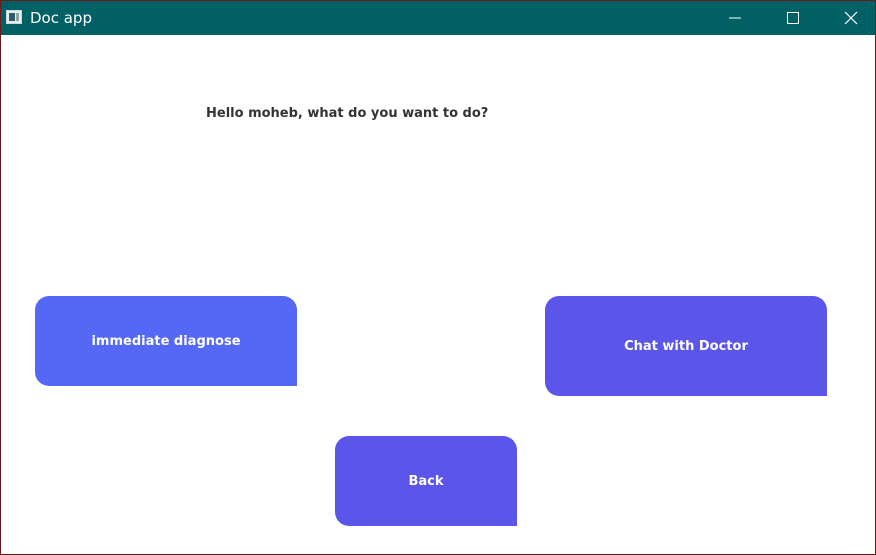 This screenshot has width=876, height=555. Describe the element at coordinates (14, 17) in the screenshot. I see `app-icon` at that location.